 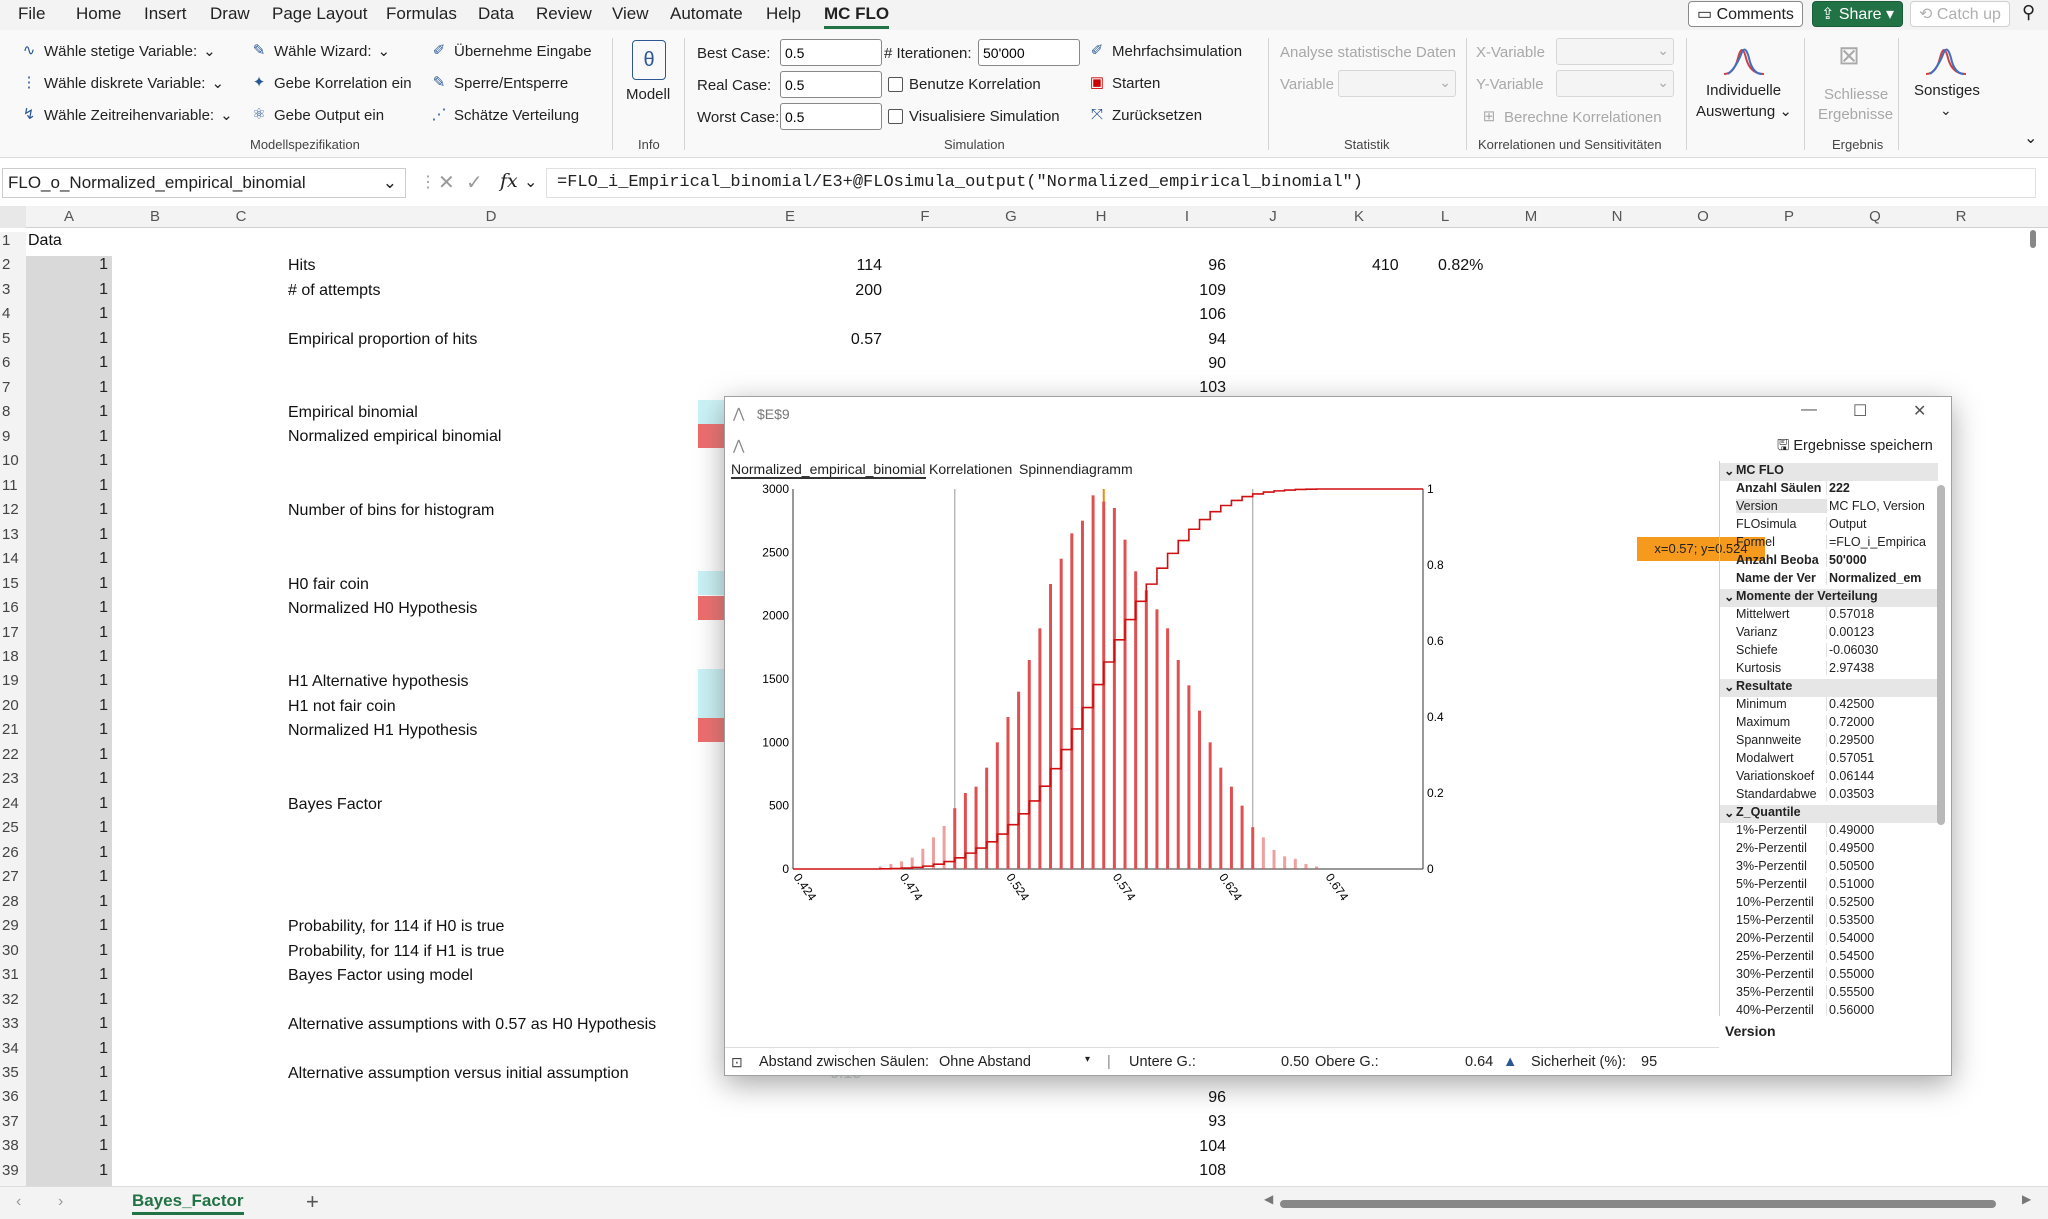 What do you see at coordinates (1961, 216) in the screenshot?
I see `column-header: R` at bounding box center [1961, 216].